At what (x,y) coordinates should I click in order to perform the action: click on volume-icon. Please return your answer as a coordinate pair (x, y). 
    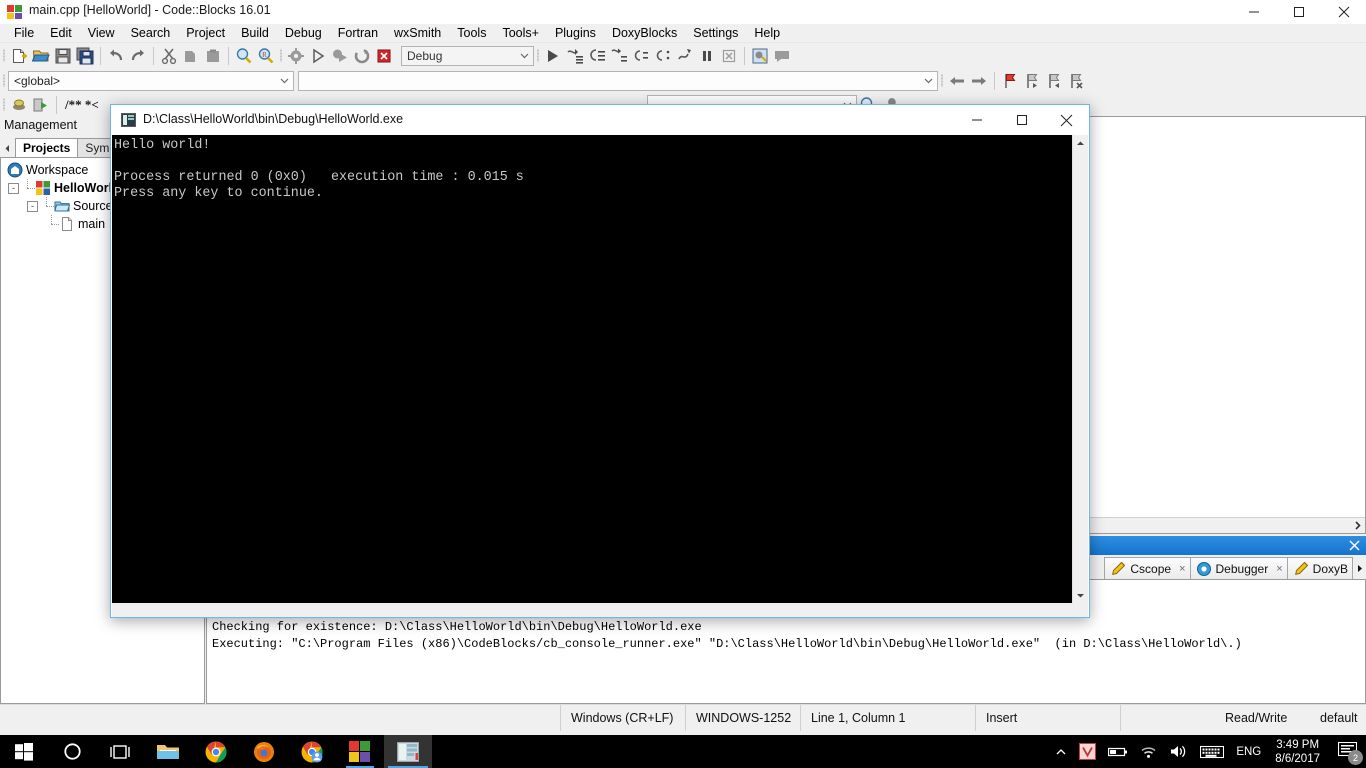
    Looking at the image, I should click on (1179, 751).